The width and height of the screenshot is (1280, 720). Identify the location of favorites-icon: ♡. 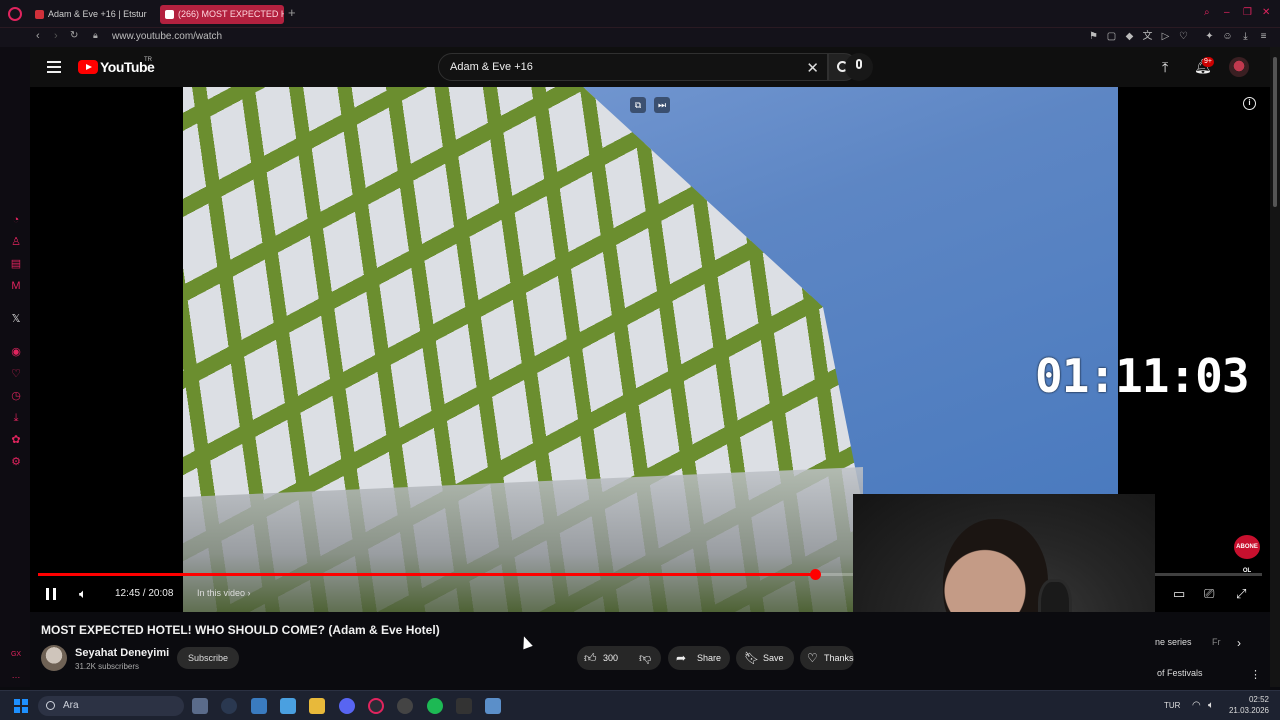
(16, 374).